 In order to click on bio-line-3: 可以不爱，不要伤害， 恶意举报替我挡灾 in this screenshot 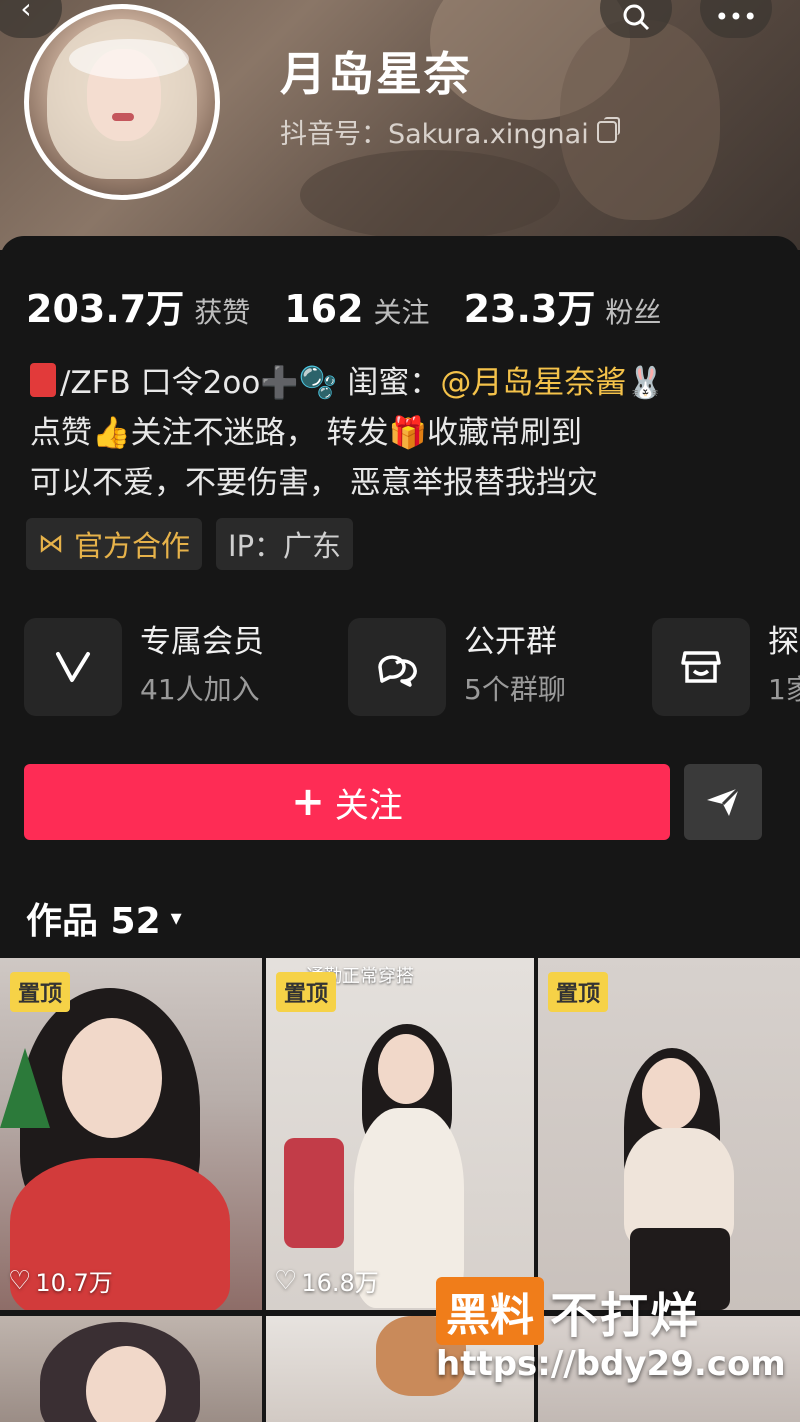, I will do `click(314, 483)`.